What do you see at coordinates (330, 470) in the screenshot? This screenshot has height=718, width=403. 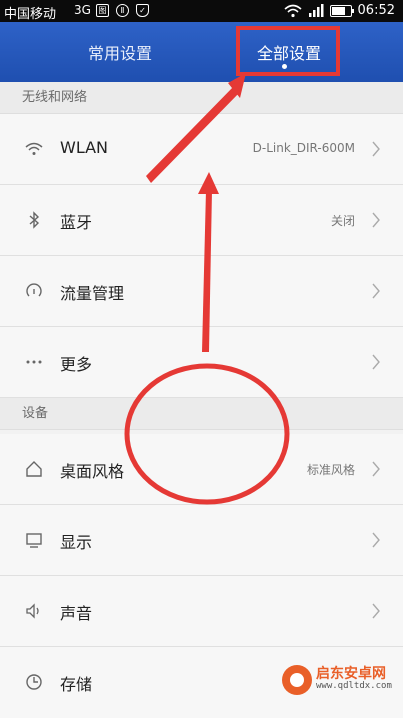 I see `row-value: 标准风格` at bounding box center [330, 470].